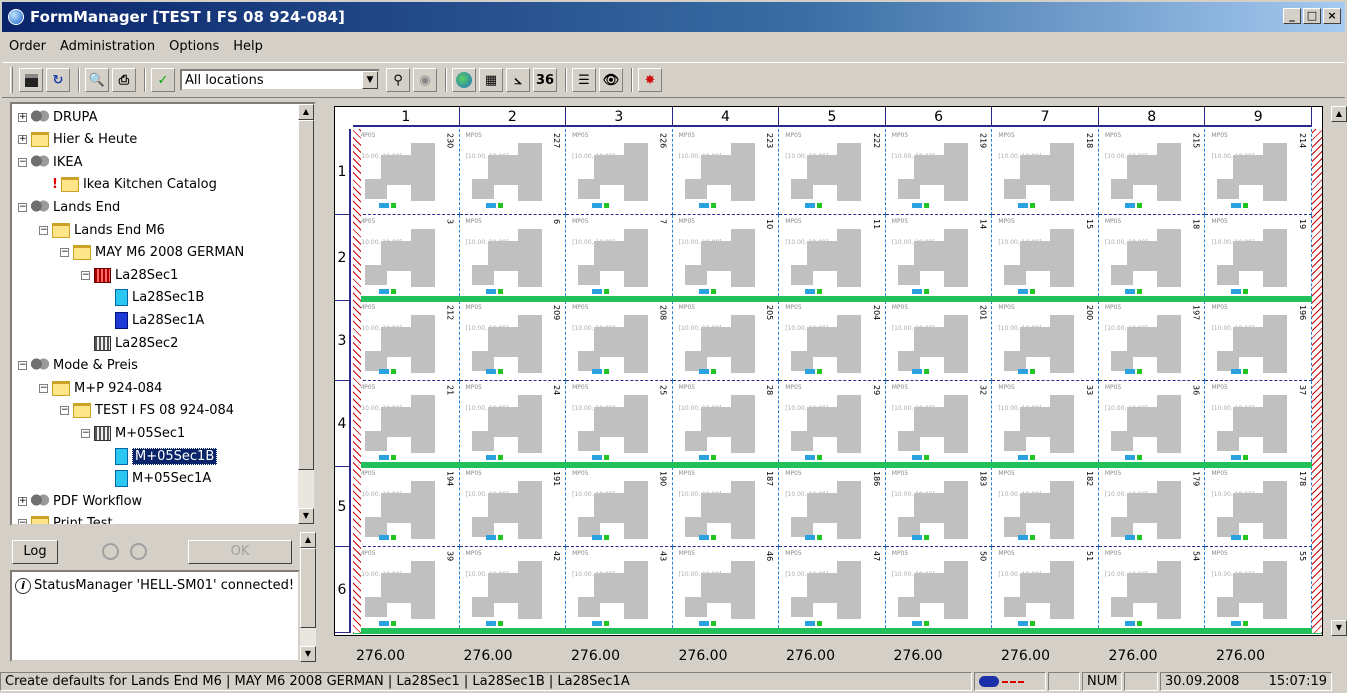 This screenshot has width=1347, height=693. I want to click on page-cell: MP05[10.00, 10.00]11, so click(832, 258).